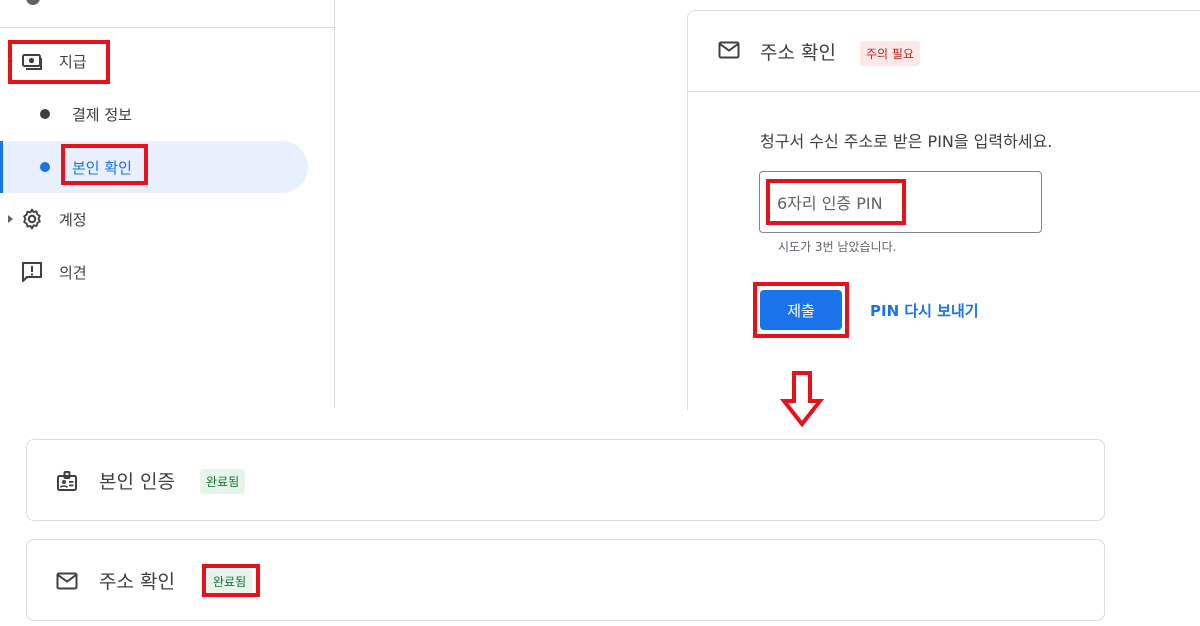 The width and height of the screenshot is (1200, 626). Describe the element at coordinates (32, 61) in the screenshot. I see `payments-icon` at that location.